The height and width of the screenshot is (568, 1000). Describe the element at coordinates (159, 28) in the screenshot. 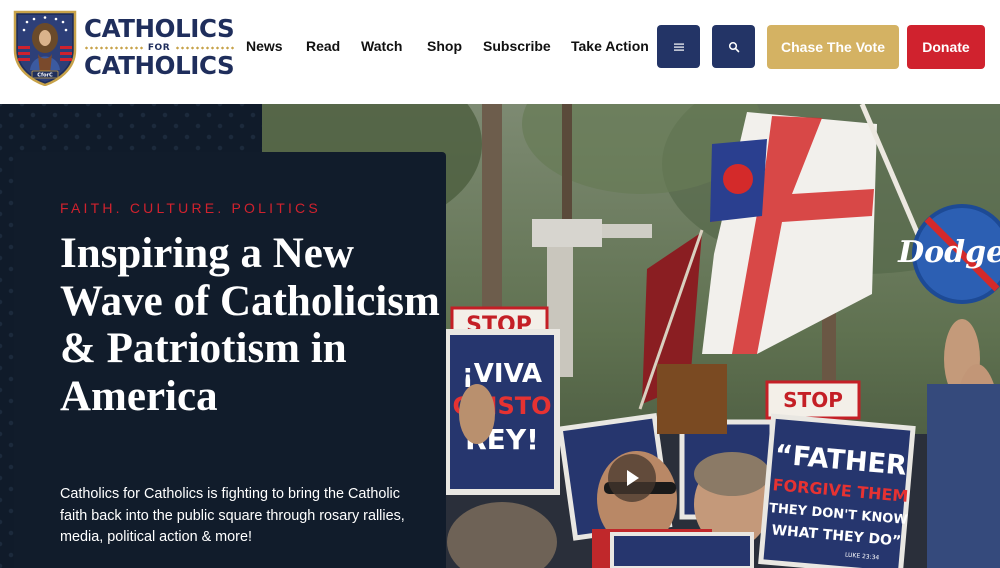

I see `logo-line-1: CATHOLICS` at that location.